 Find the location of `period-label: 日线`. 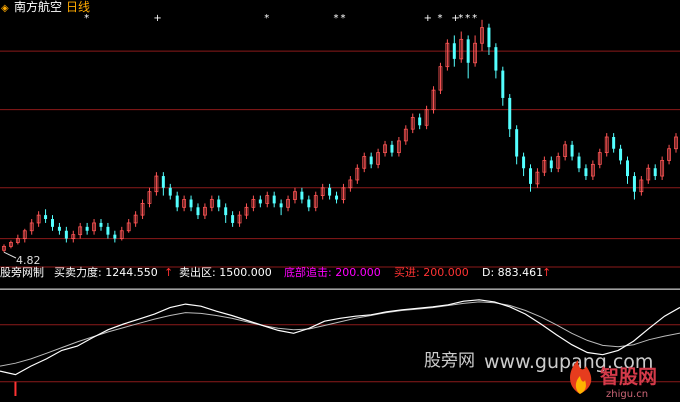

period-label: 日线 is located at coordinates (78, 7).